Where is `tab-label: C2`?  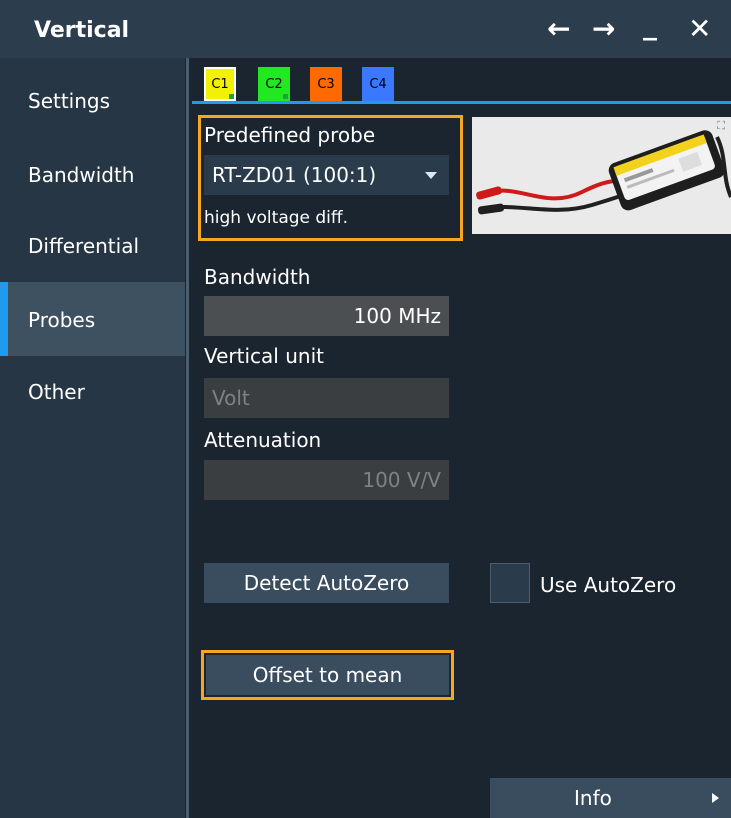 tab-label: C2 is located at coordinates (274, 84).